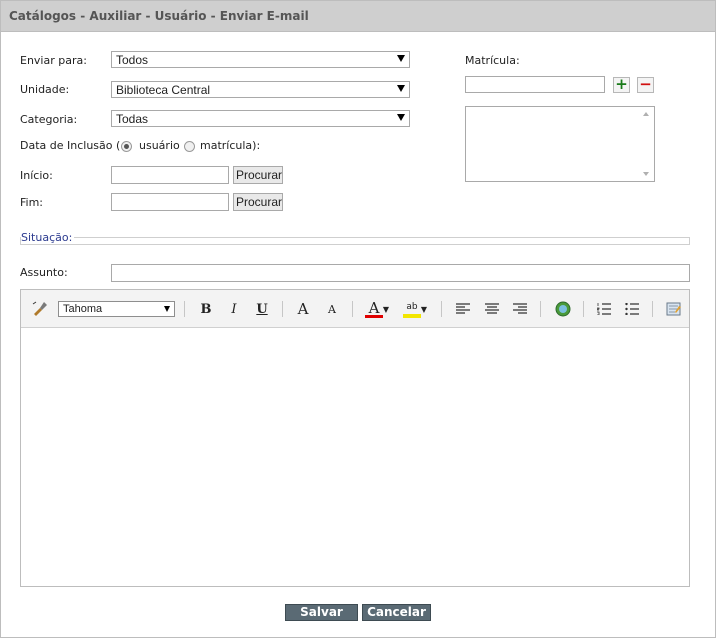 Image resolution: width=716 pixels, height=638 pixels. What do you see at coordinates (132, 119) in the screenshot?
I see `categoria-value: Todas` at bounding box center [132, 119].